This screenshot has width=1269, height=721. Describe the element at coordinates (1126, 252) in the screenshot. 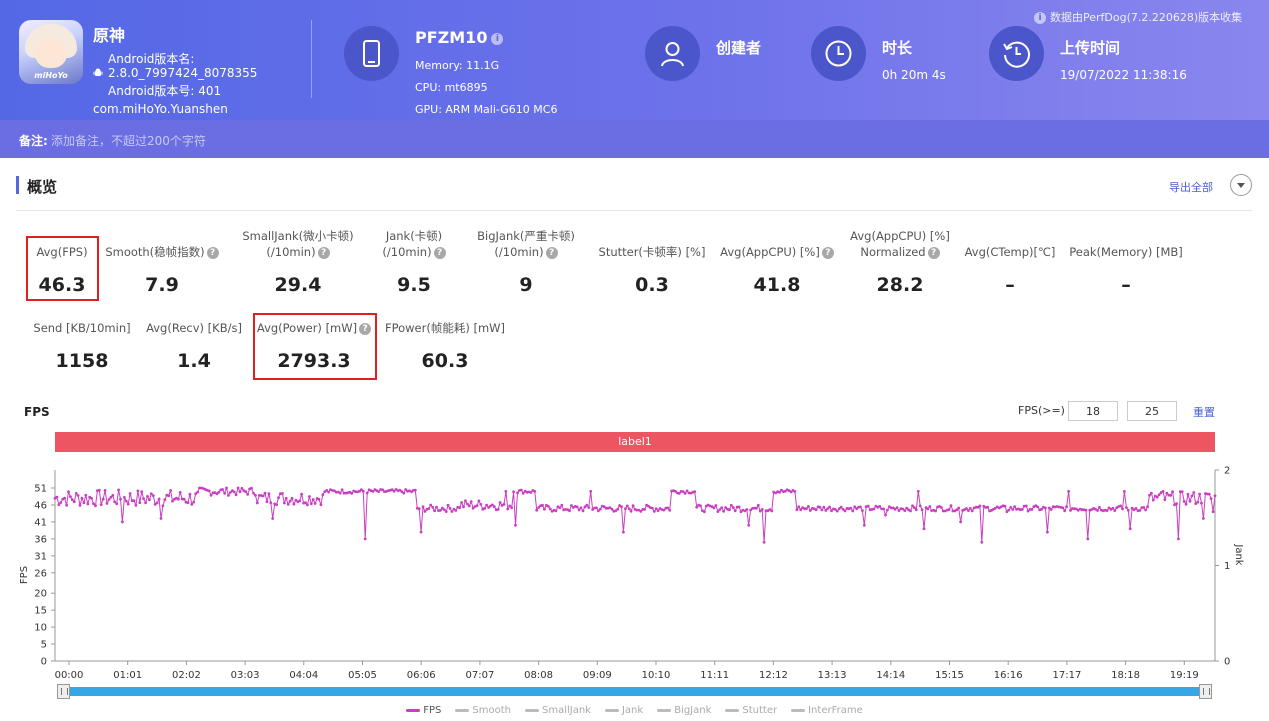

I see `metric-label-text: Peak(Memory) [MB]` at that location.